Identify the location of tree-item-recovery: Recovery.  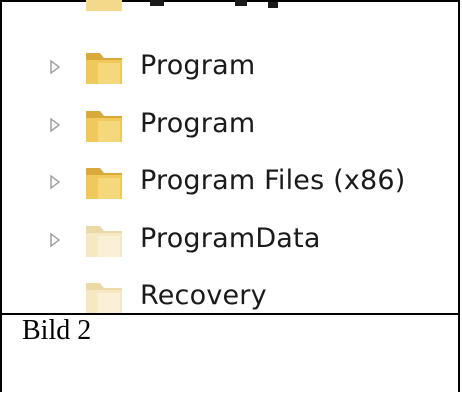
(230, 291).